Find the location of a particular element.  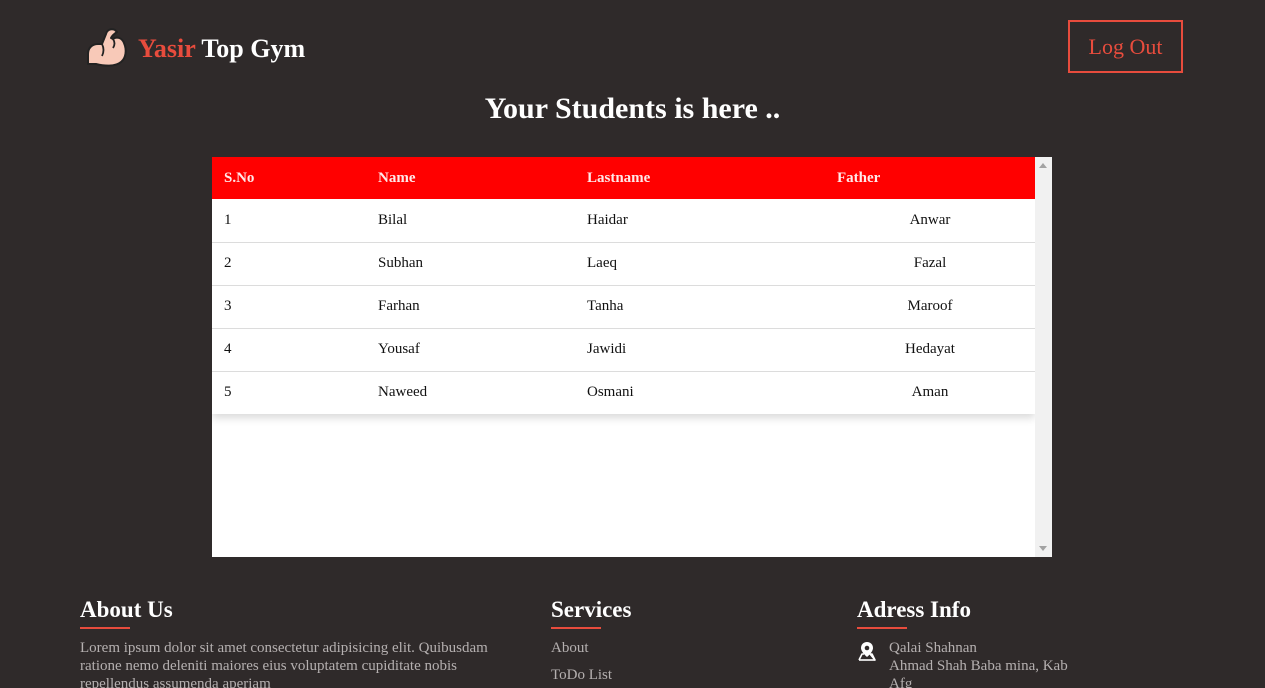

brand-name: Yasir Top Gym is located at coordinates (221, 49).